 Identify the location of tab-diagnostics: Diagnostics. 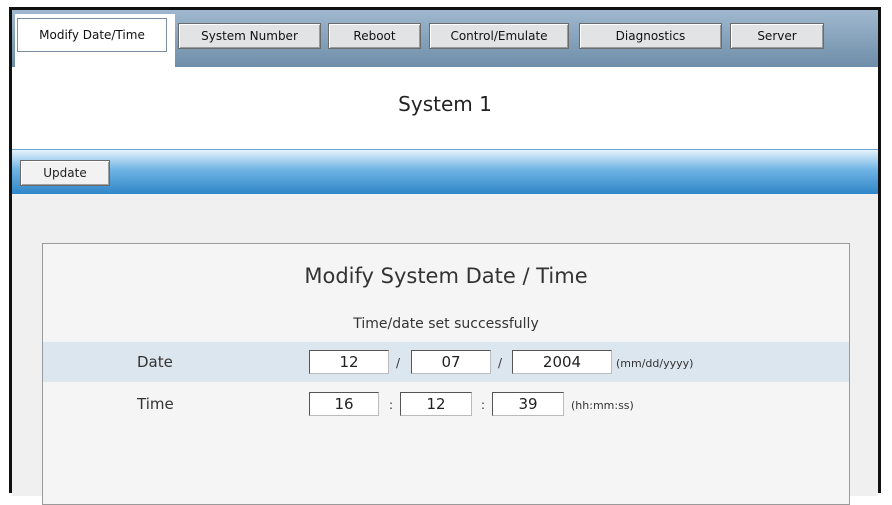
(650, 36).